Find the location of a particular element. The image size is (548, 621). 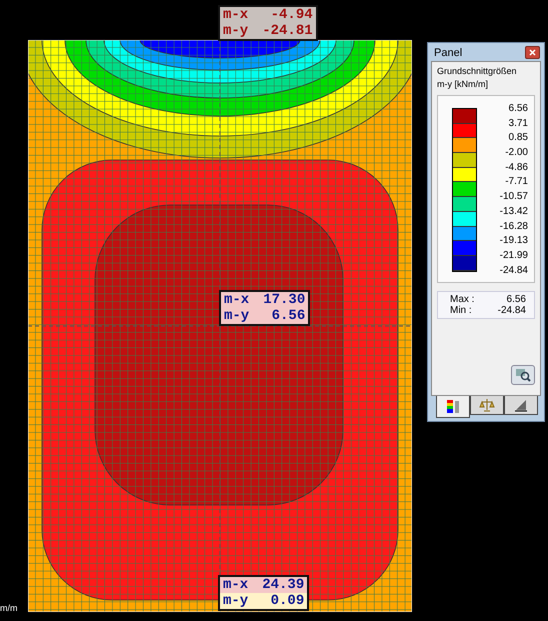

unit-label: m-y [kNm/m] is located at coordinates (463, 84).